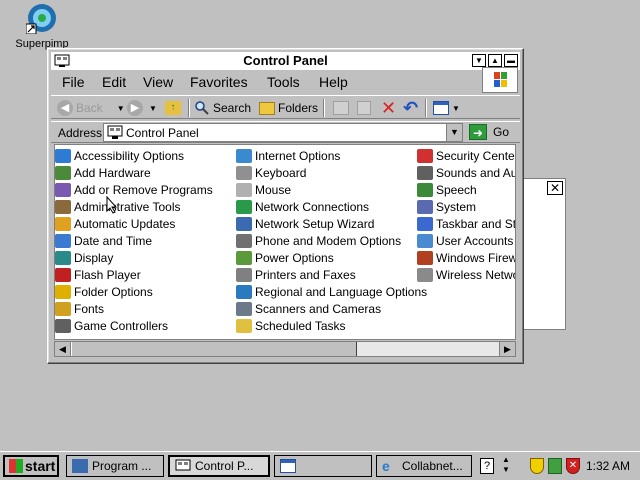 Image resolution: width=640 pixels, height=480 pixels. Describe the element at coordinates (267, 108) in the screenshot. I see `folder-icon` at that location.